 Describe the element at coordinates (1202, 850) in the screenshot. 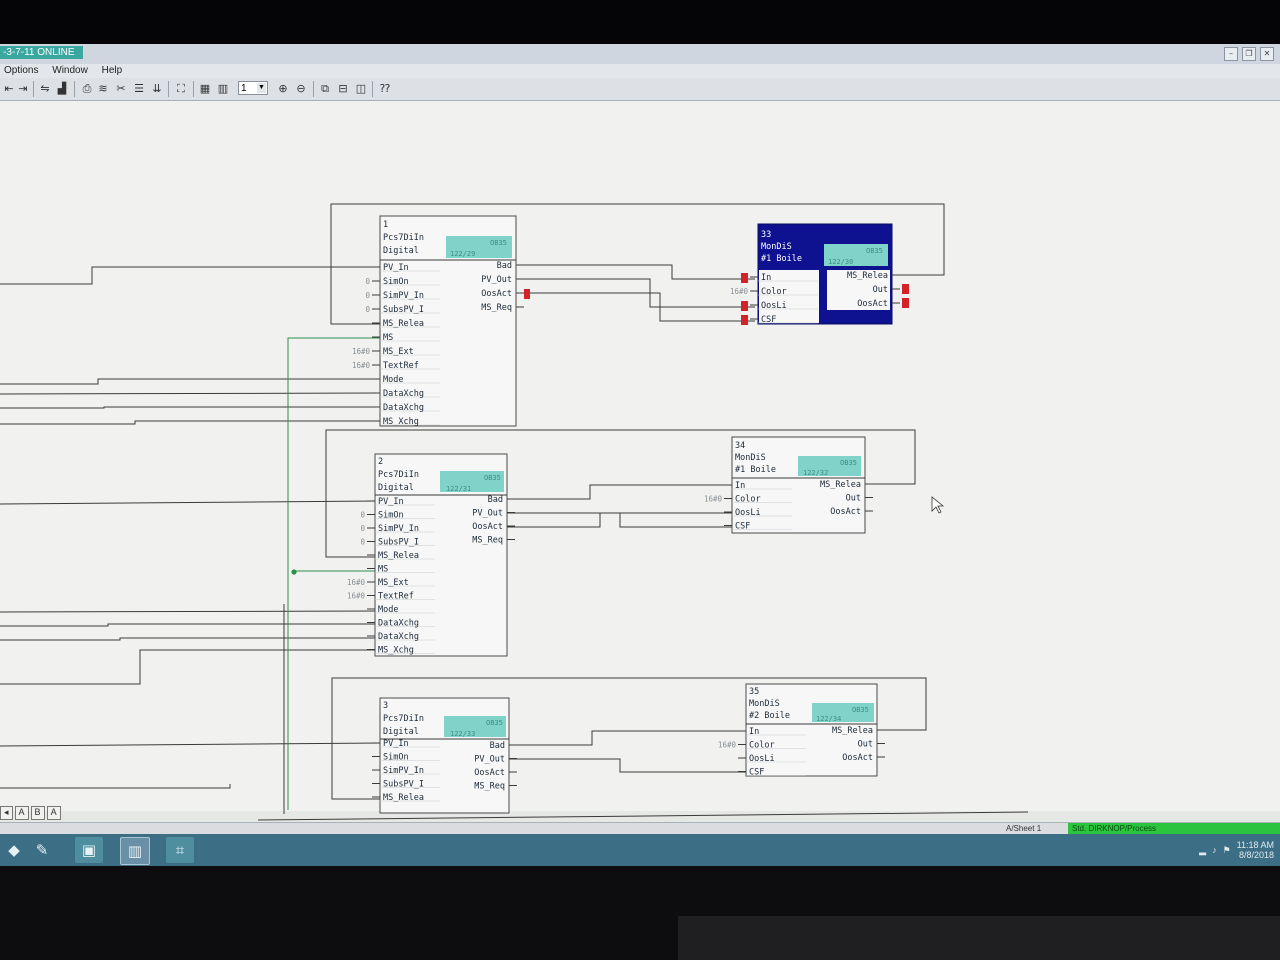

I see `network-icon: ▂` at that location.